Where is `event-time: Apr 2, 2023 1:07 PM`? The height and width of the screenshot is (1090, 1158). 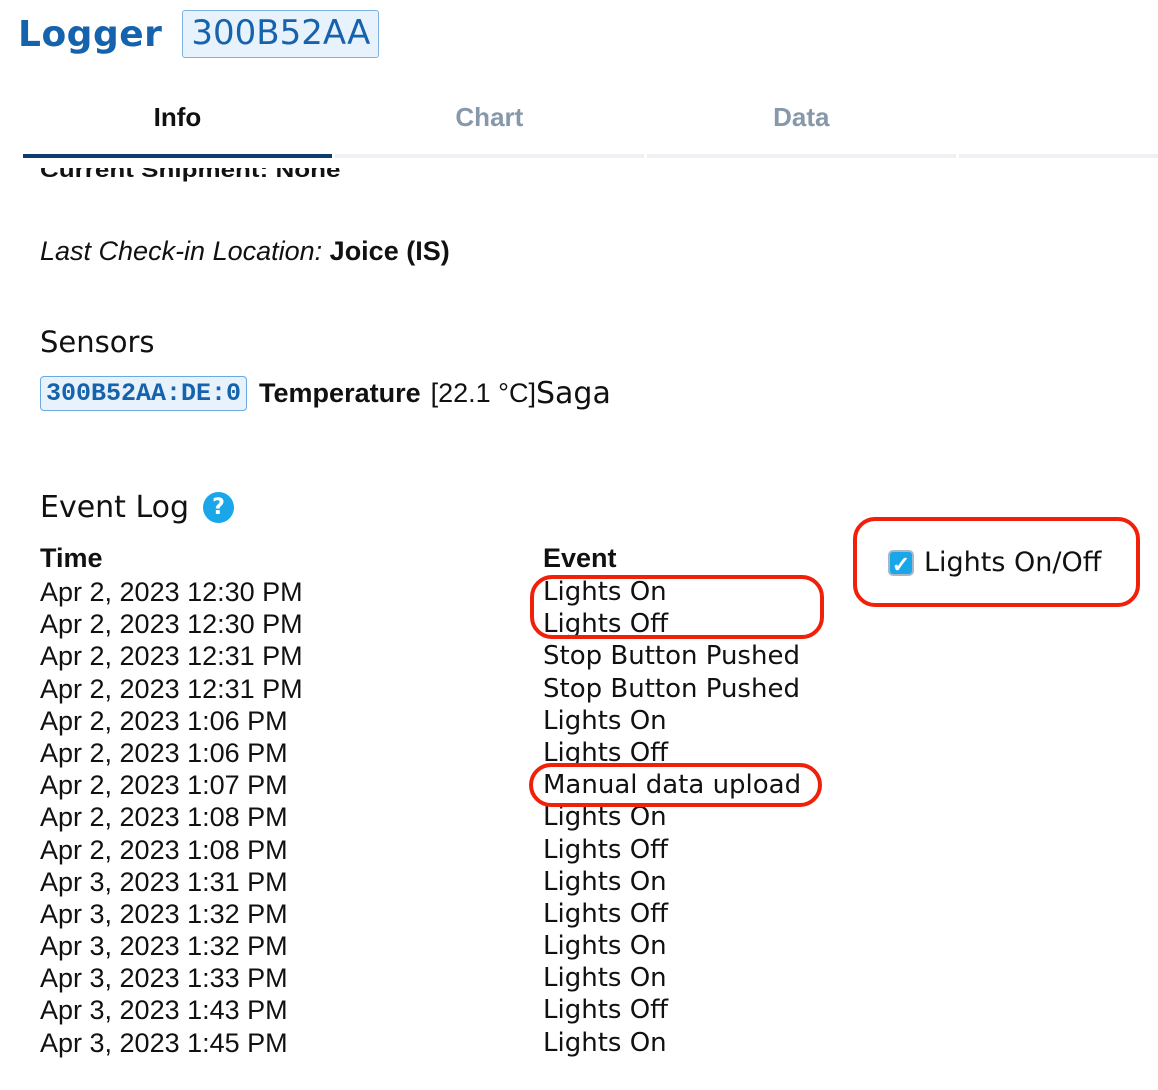 event-time: Apr 2, 2023 1:07 PM is located at coordinates (164, 785).